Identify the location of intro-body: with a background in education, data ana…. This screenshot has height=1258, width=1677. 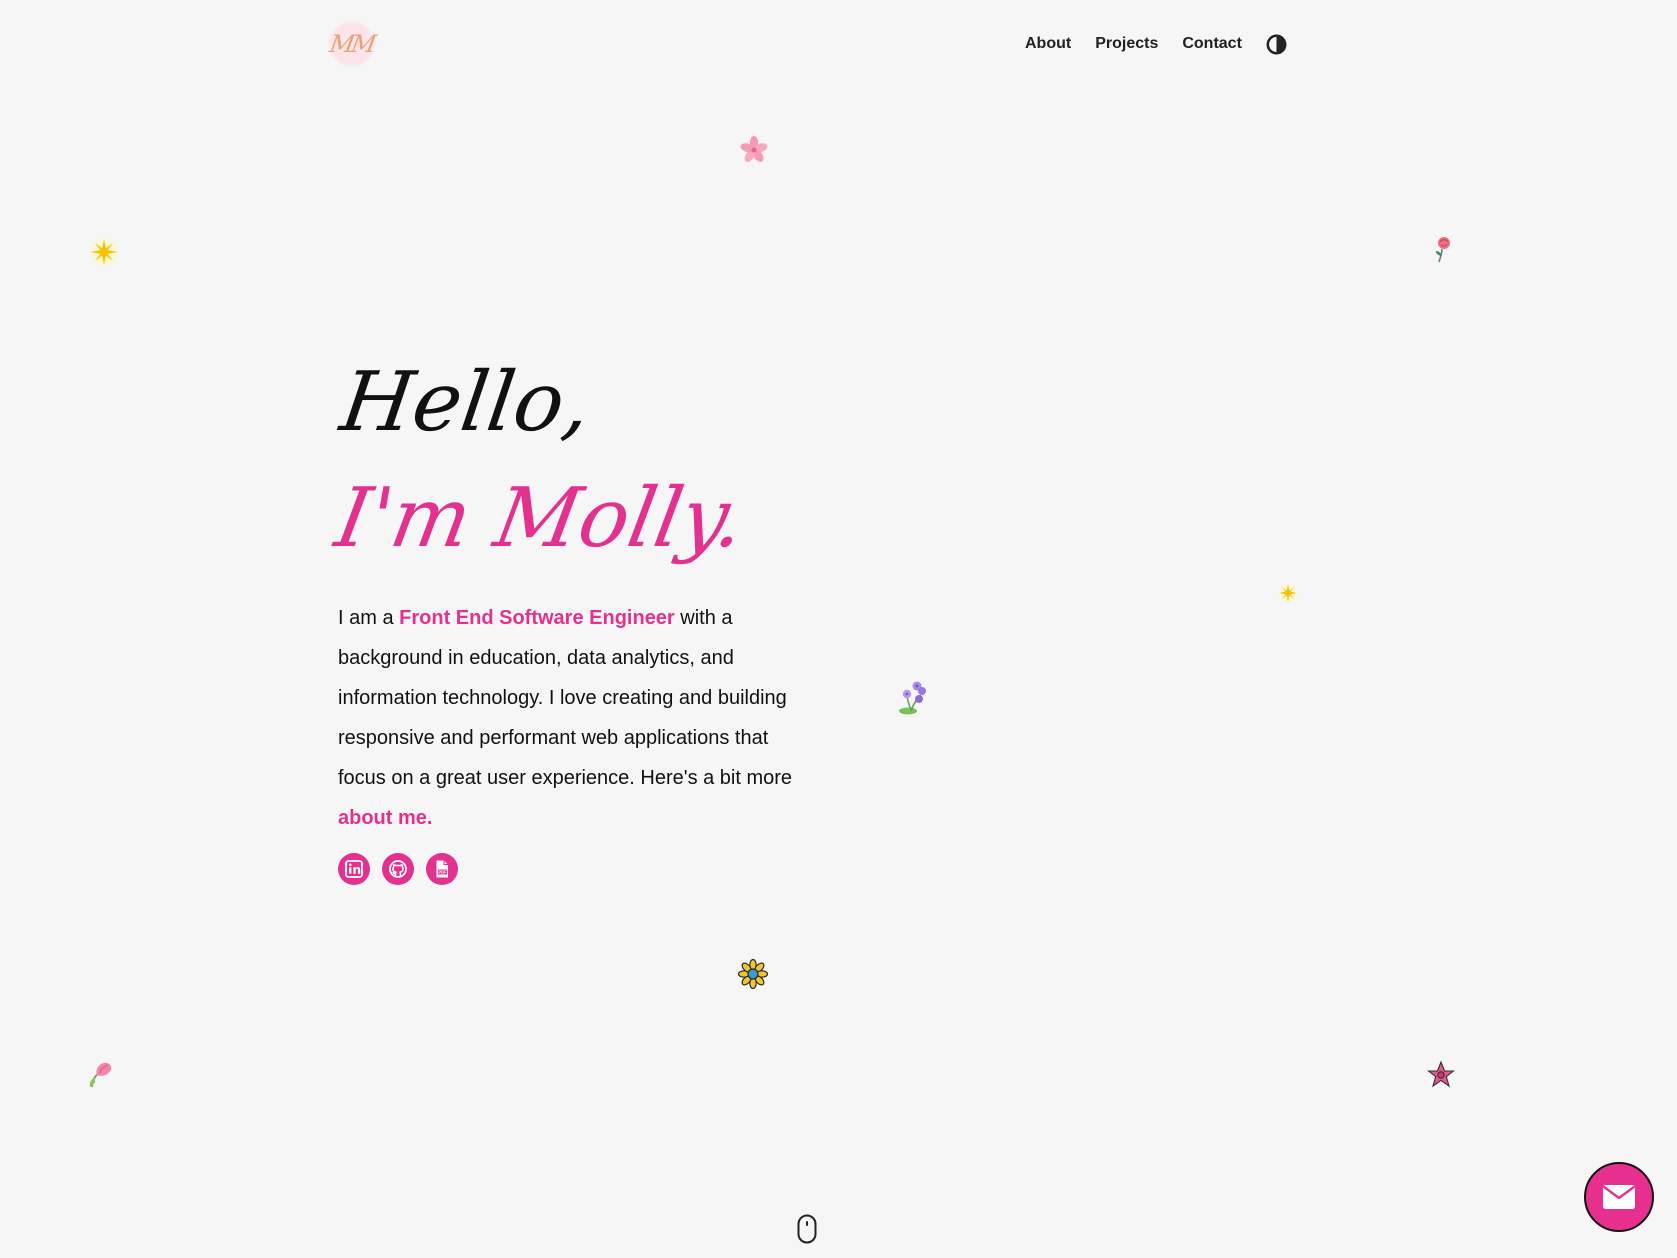
(565, 698).